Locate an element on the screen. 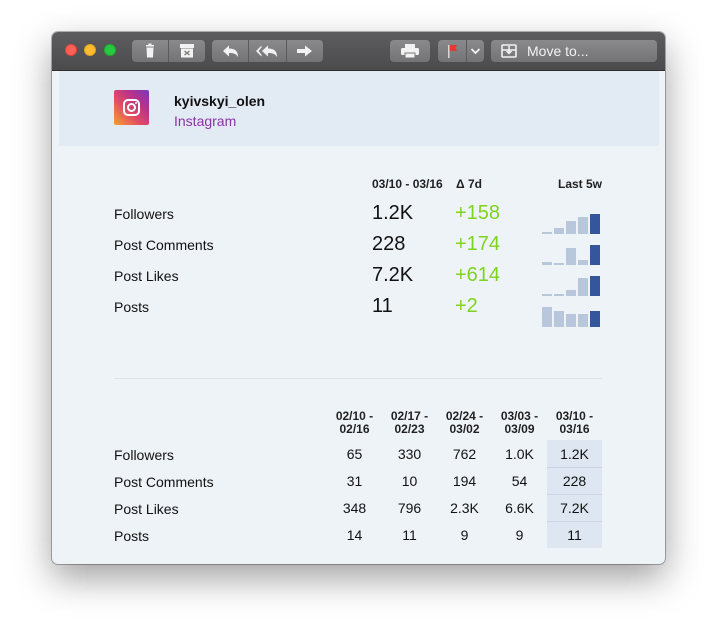  weekly-cell: 330 is located at coordinates (409, 454).